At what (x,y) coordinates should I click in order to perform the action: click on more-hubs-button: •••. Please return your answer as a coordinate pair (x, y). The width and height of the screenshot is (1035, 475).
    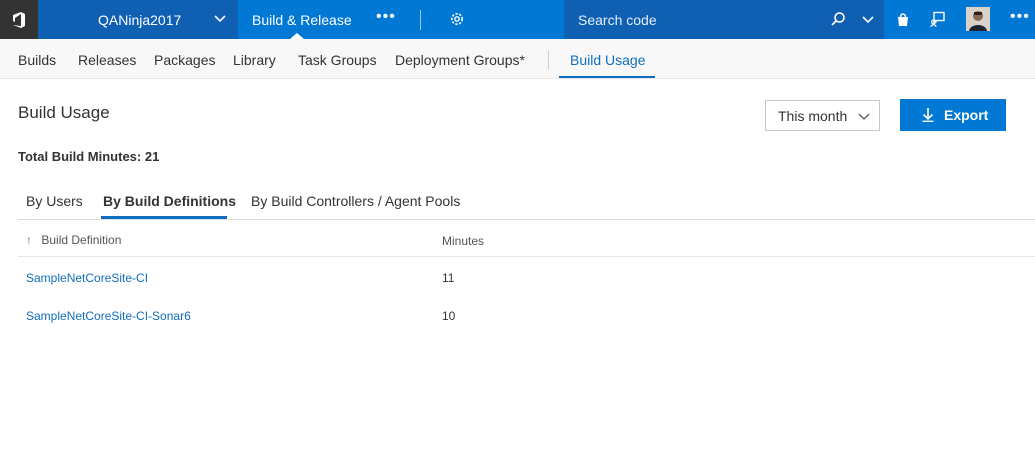
    Looking at the image, I should click on (386, 17).